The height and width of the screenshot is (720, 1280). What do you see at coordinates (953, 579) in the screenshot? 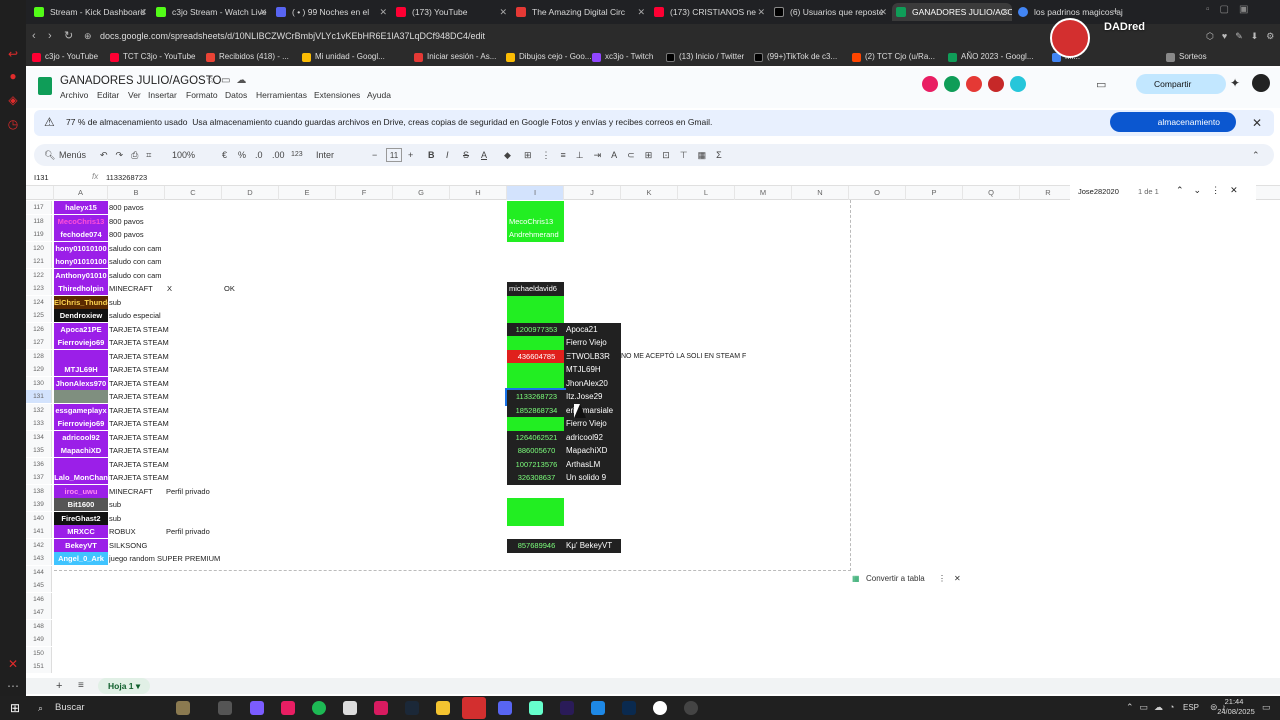
I see `close-icon: ⋮✕` at bounding box center [953, 579].